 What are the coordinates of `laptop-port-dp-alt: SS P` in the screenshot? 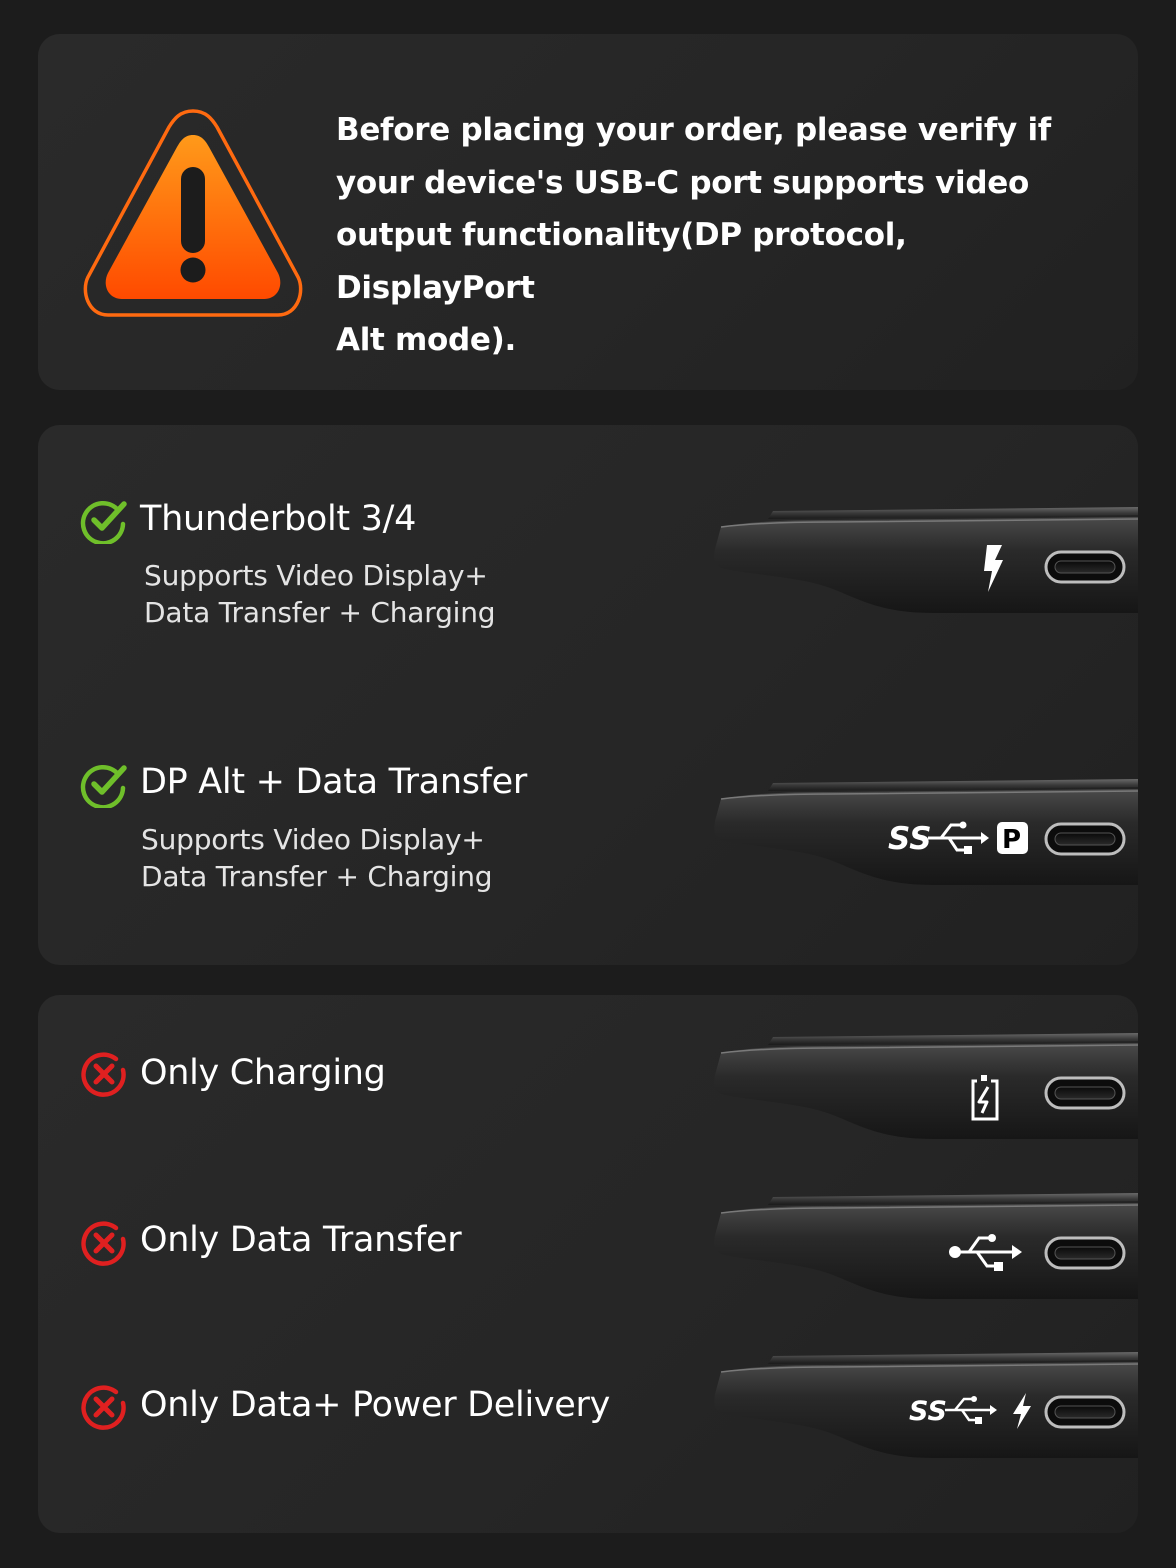 It's located at (925, 832).